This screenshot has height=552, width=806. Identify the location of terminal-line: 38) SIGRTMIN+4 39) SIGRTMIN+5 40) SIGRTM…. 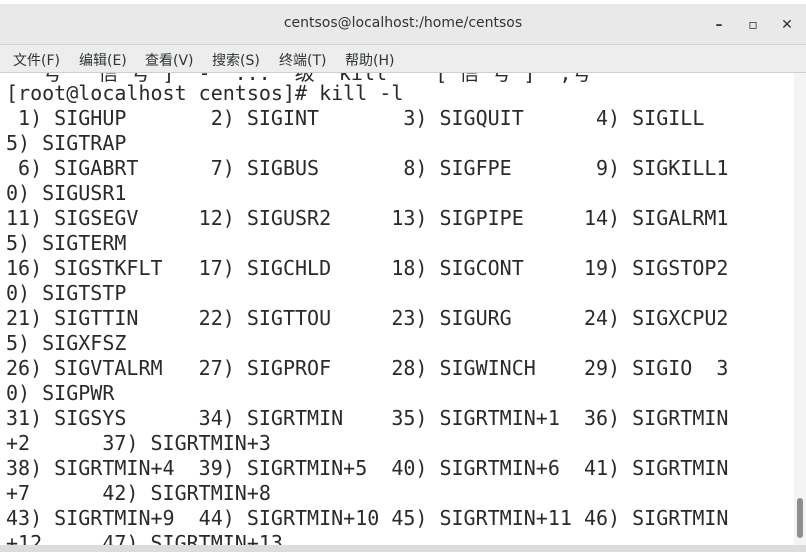
(367, 468).